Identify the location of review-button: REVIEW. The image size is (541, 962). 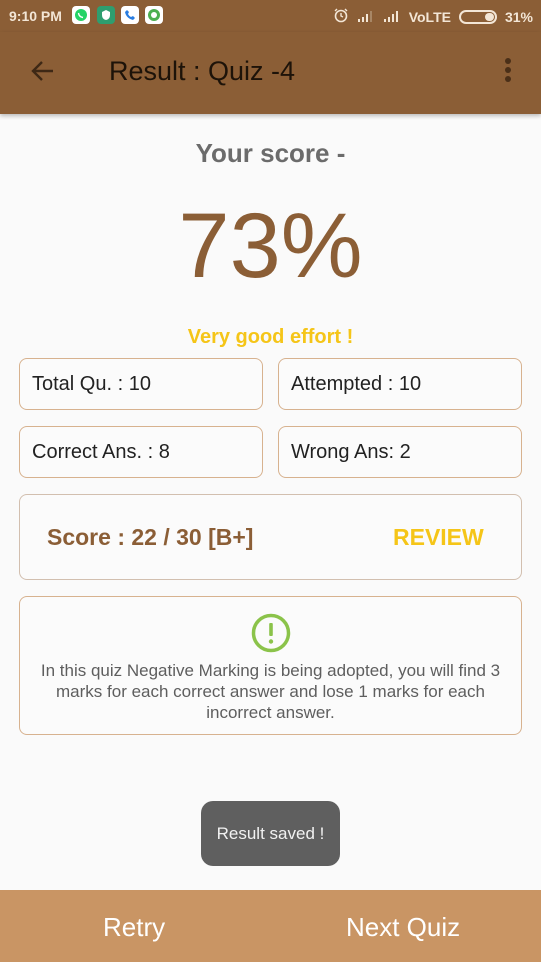
(438, 537).